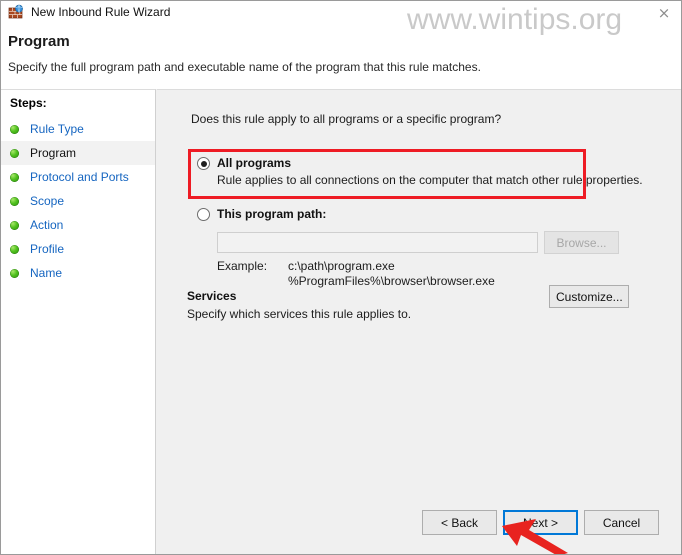  I want to click on sidebar-item-scope: Scope, so click(78, 201).